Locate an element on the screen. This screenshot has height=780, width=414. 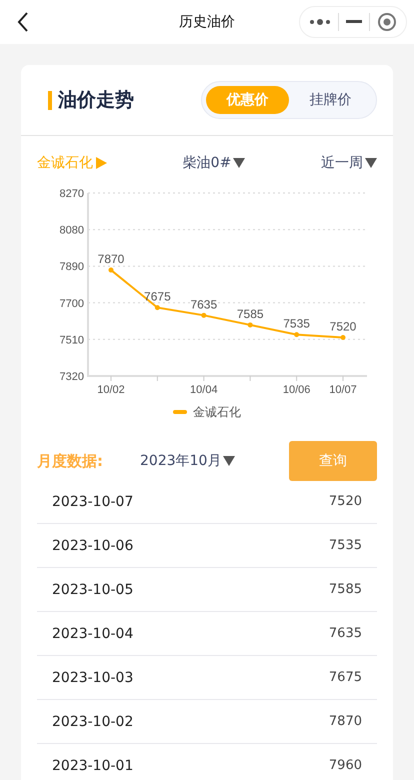
price-cell: 7870 is located at coordinates (345, 722).